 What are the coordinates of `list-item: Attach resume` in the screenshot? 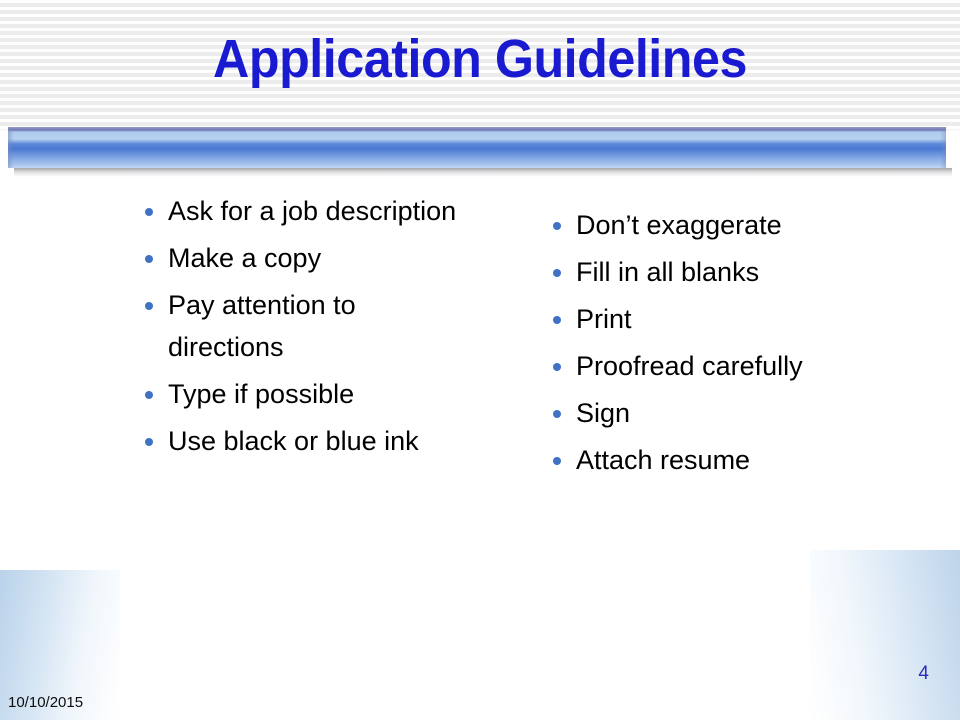 It's located at (729, 460).